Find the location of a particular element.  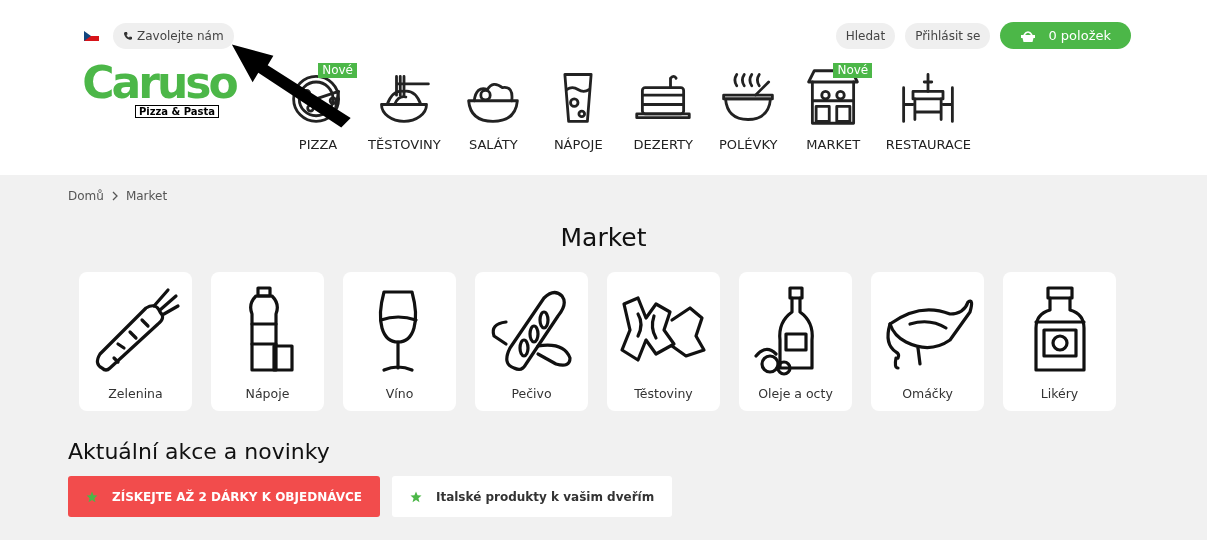

category-card: Likéry is located at coordinates (1059, 341).